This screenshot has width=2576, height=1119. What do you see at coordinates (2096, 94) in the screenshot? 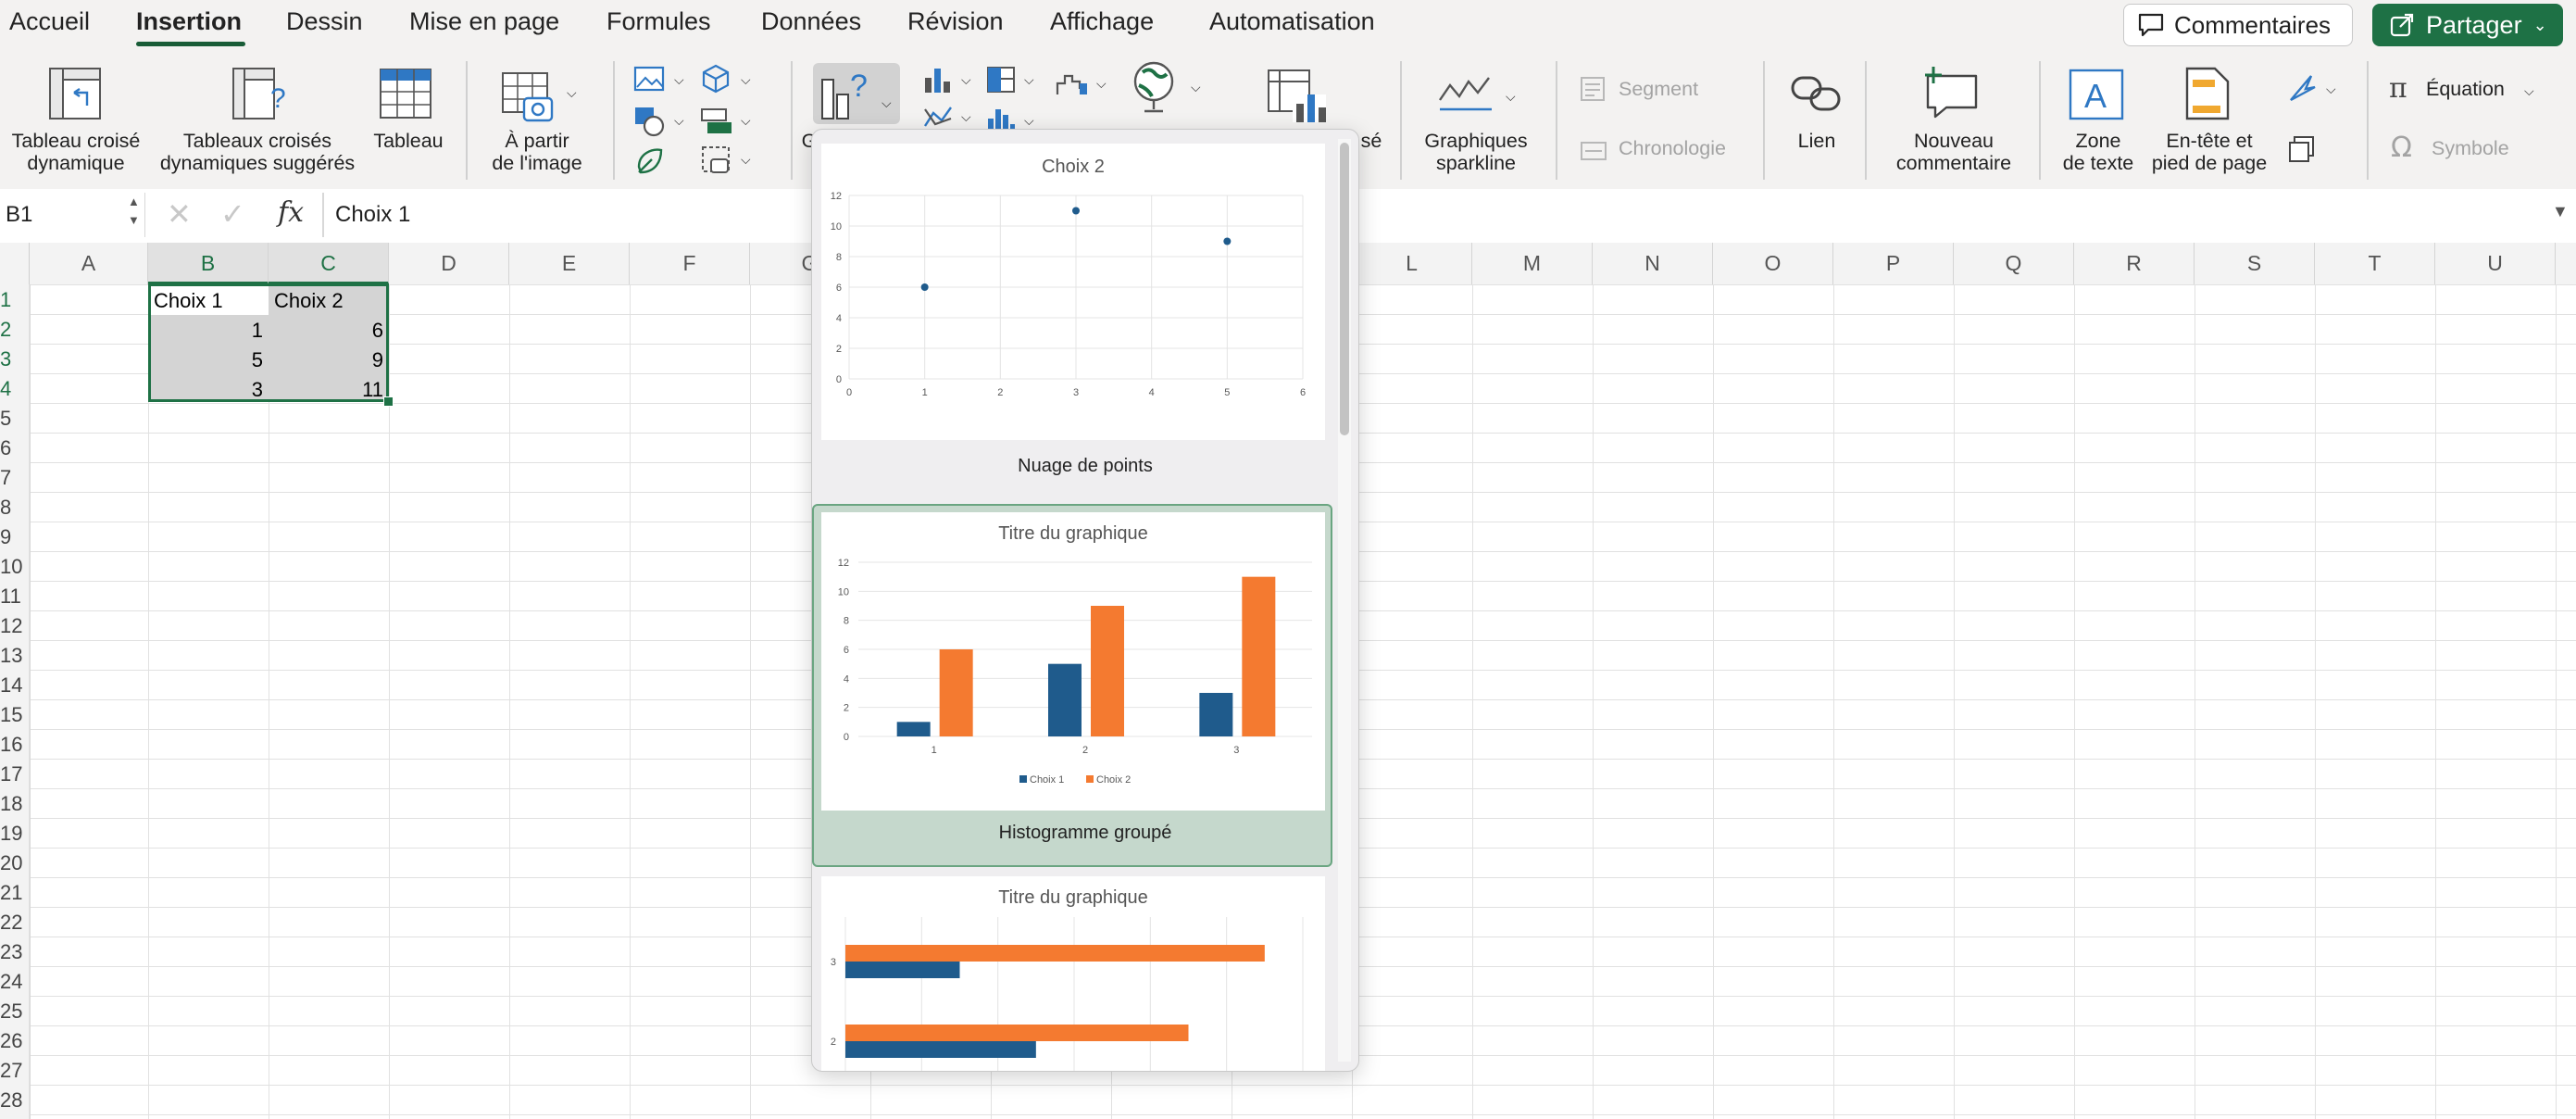
I see `text-box-icon: A` at bounding box center [2096, 94].